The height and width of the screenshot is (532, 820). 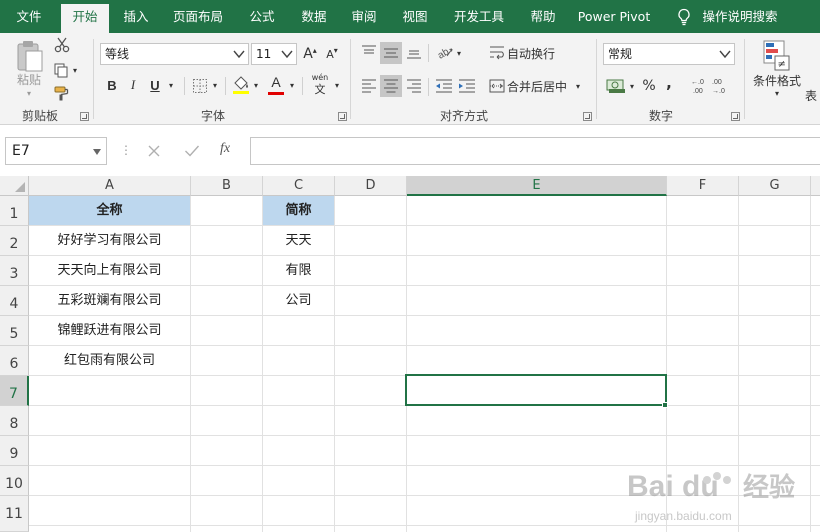 I want to click on conditional-formatting-icon: ≠, so click(x=777, y=56).